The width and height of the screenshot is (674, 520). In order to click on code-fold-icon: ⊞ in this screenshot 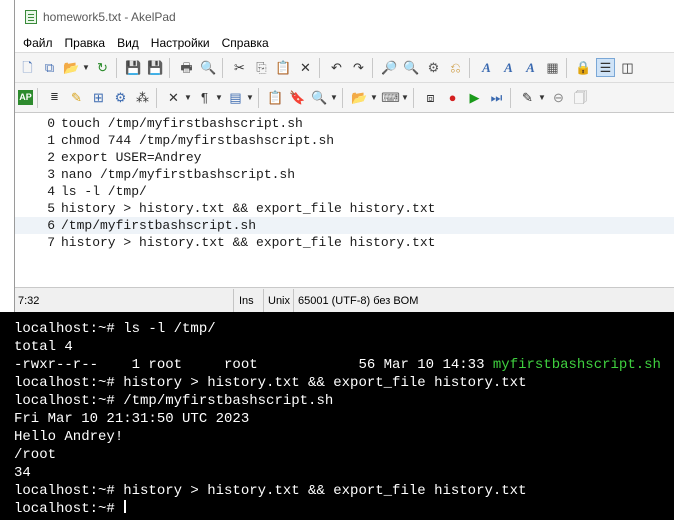, I will do `click(98, 97)`.